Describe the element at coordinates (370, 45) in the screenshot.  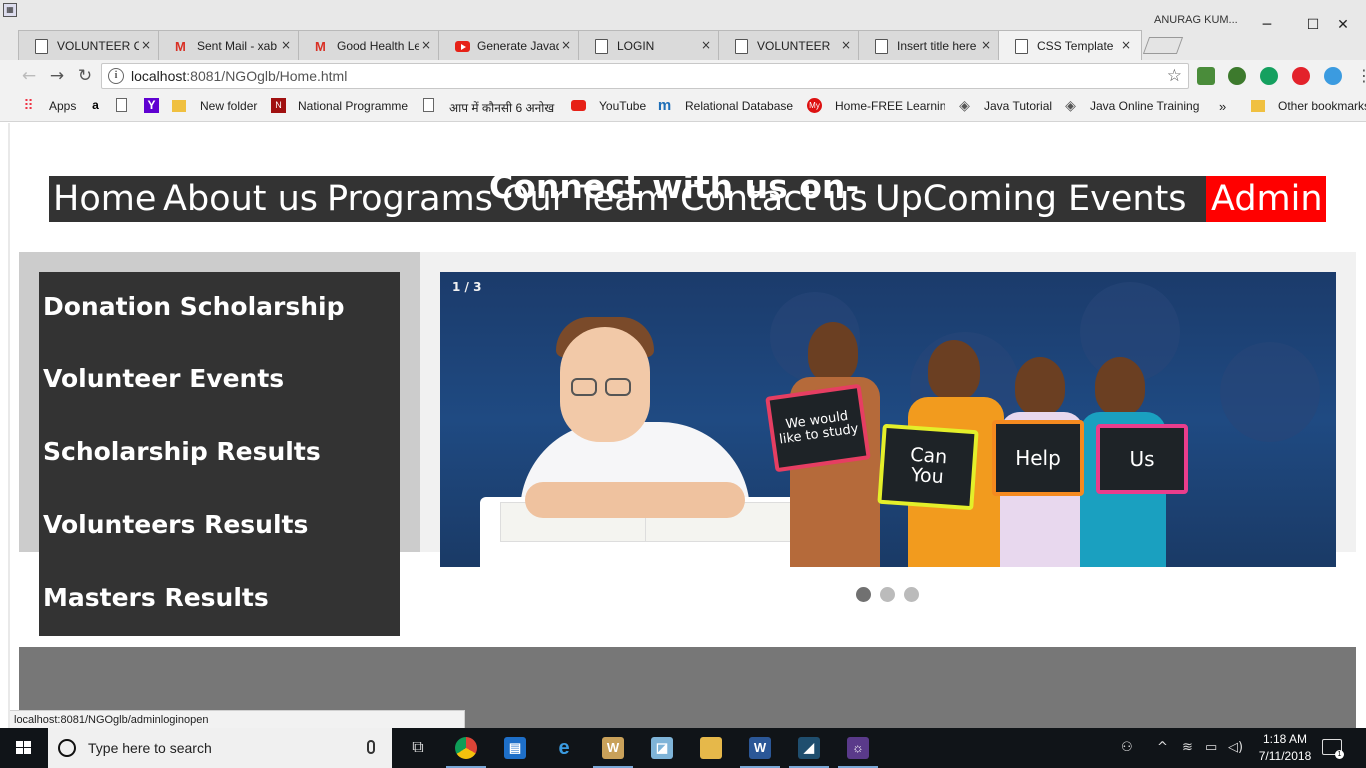
I see `tab-good-health: M Good Health Le ×` at that location.